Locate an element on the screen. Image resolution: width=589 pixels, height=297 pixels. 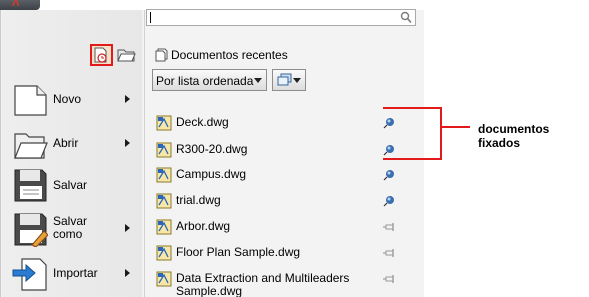
annotation-leader-line is located at coordinates (456, 127).